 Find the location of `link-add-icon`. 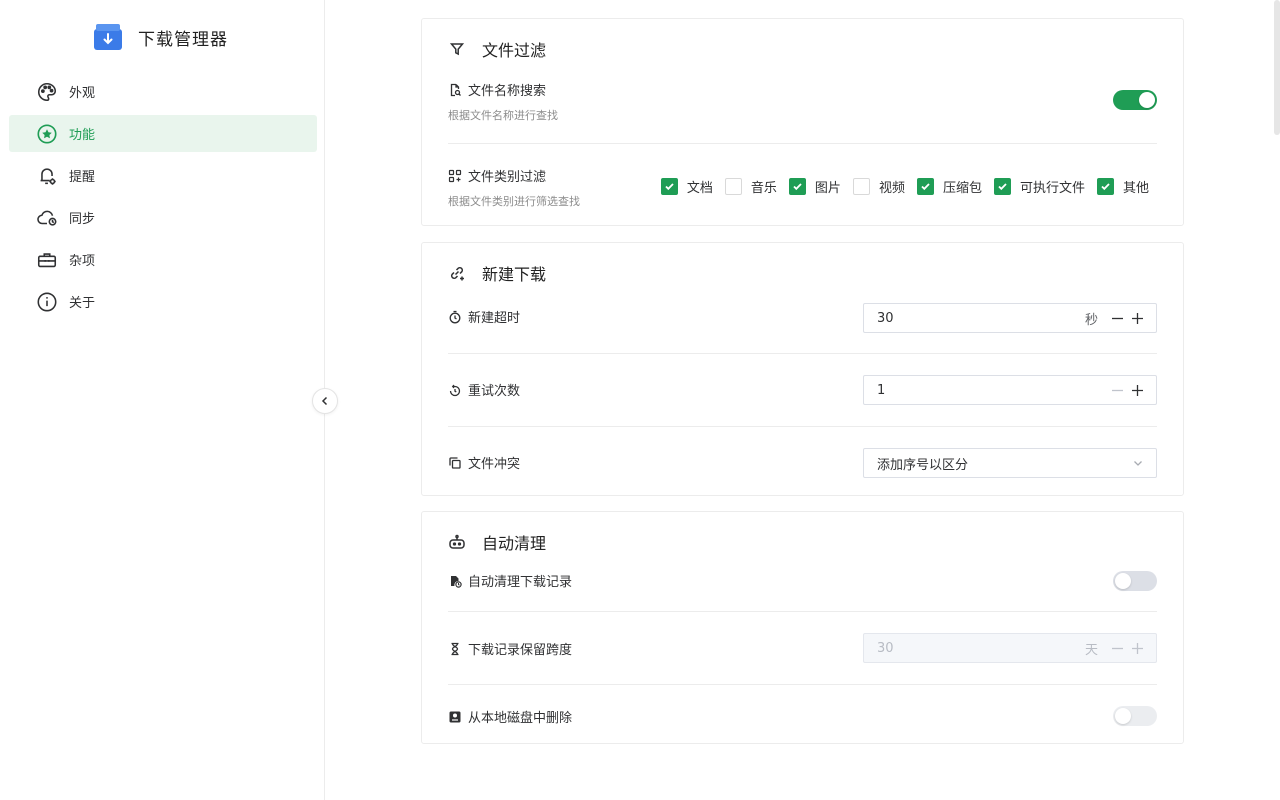

link-add-icon is located at coordinates (457, 273).